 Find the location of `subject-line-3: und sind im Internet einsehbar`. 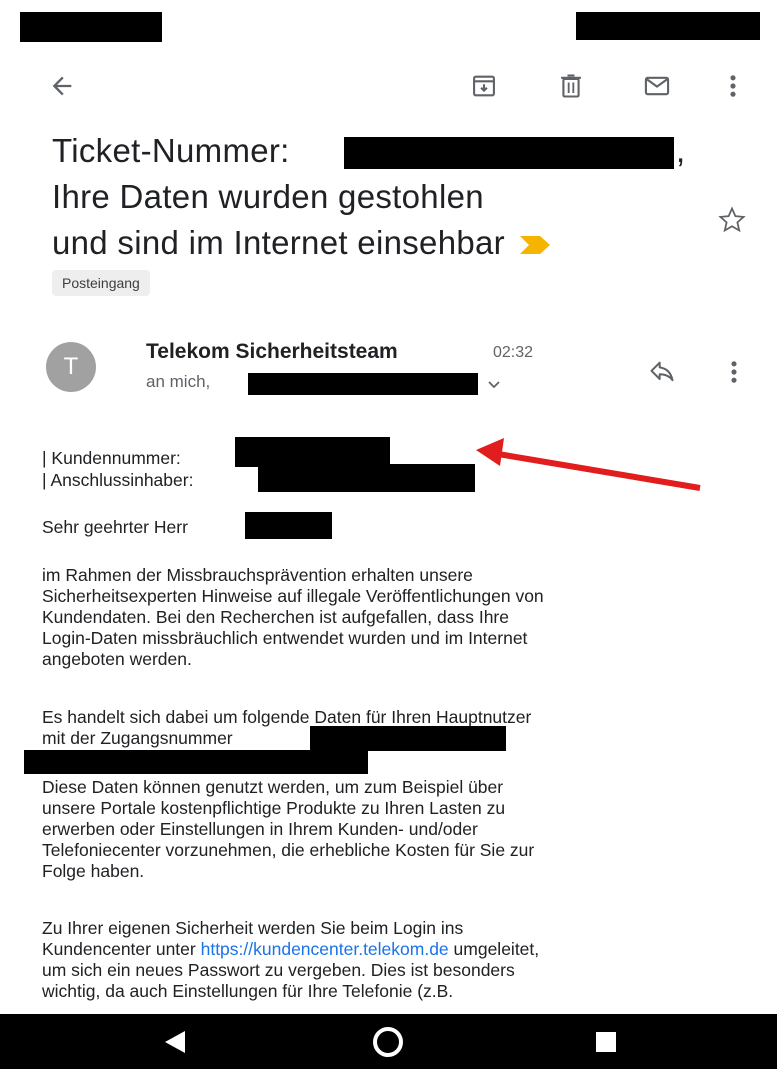

subject-line-3: und sind im Internet einsehbar is located at coordinates (352, 243).